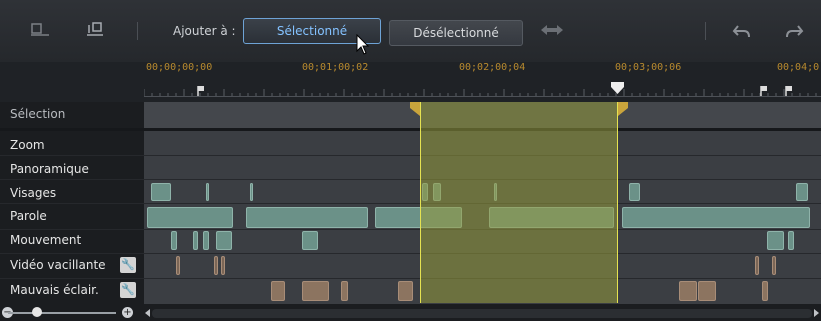  I want to click on ruler-ticks, so click(480, 92).